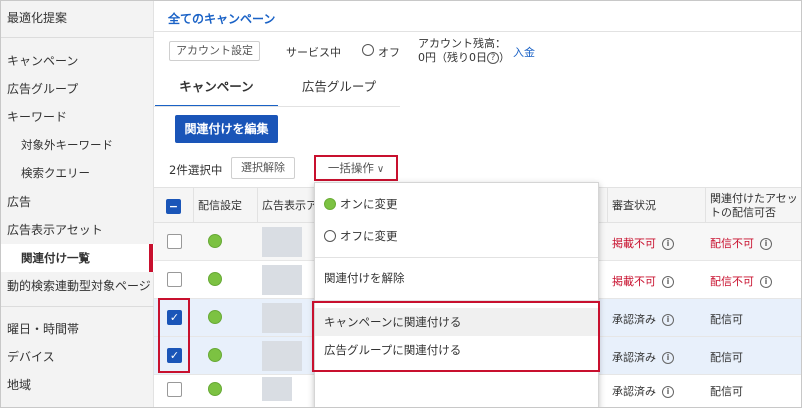  What do you see at coordinates (77, 258) in the screenshot?
I see `sidebar-item-association-list: 関連付け一覧` at bounding box center [77, 258].